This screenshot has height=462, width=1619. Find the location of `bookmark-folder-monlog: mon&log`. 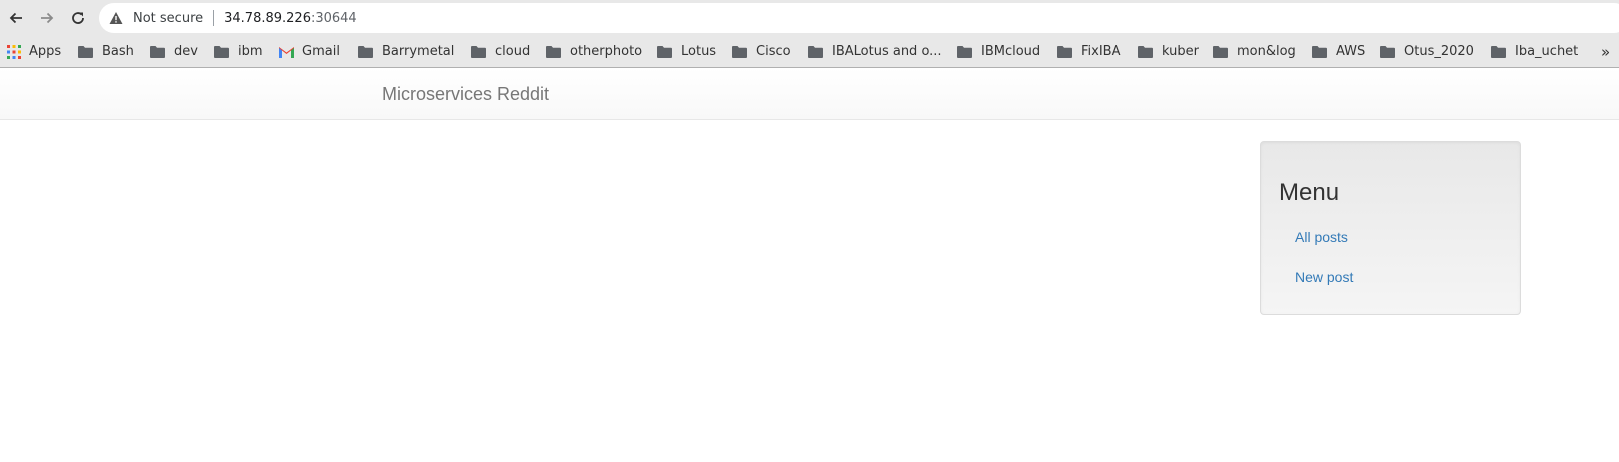

bookmark-folder-monlog: mon&log is located at coordinates (1254, 51).